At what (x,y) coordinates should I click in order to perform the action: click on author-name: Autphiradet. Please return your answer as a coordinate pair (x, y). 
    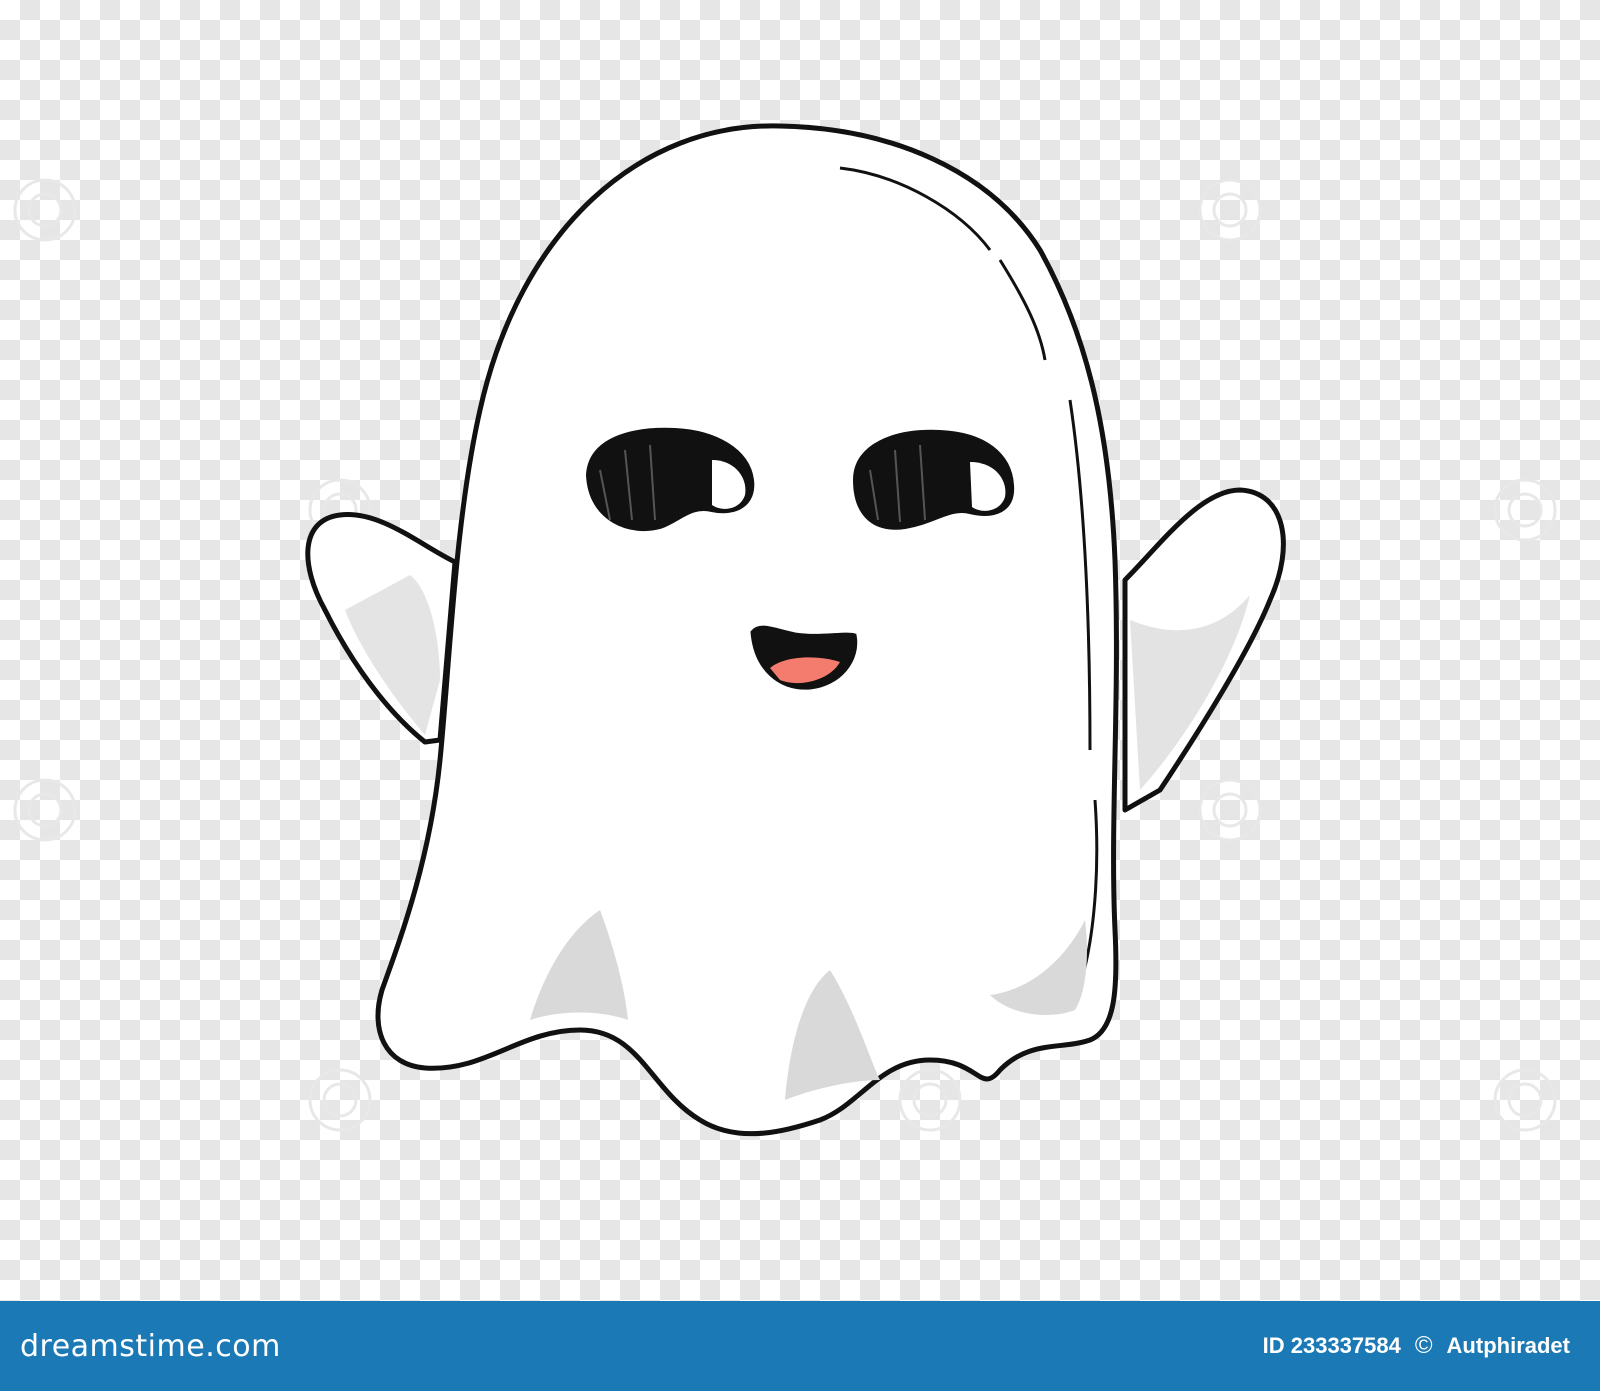
    Looking at the image, I should click on (1508, 1346).